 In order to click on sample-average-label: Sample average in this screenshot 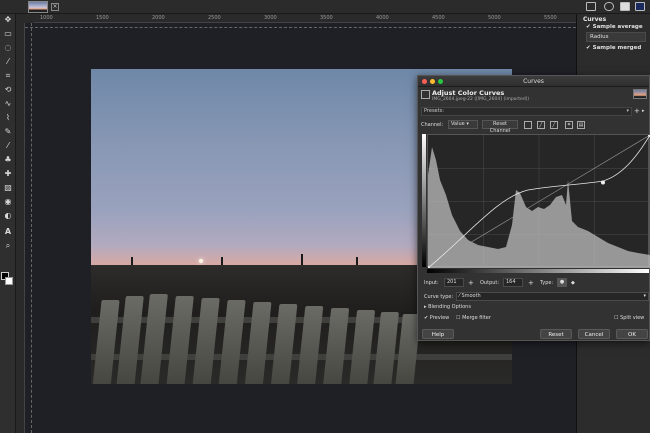, I will do `click(617, 27)`.